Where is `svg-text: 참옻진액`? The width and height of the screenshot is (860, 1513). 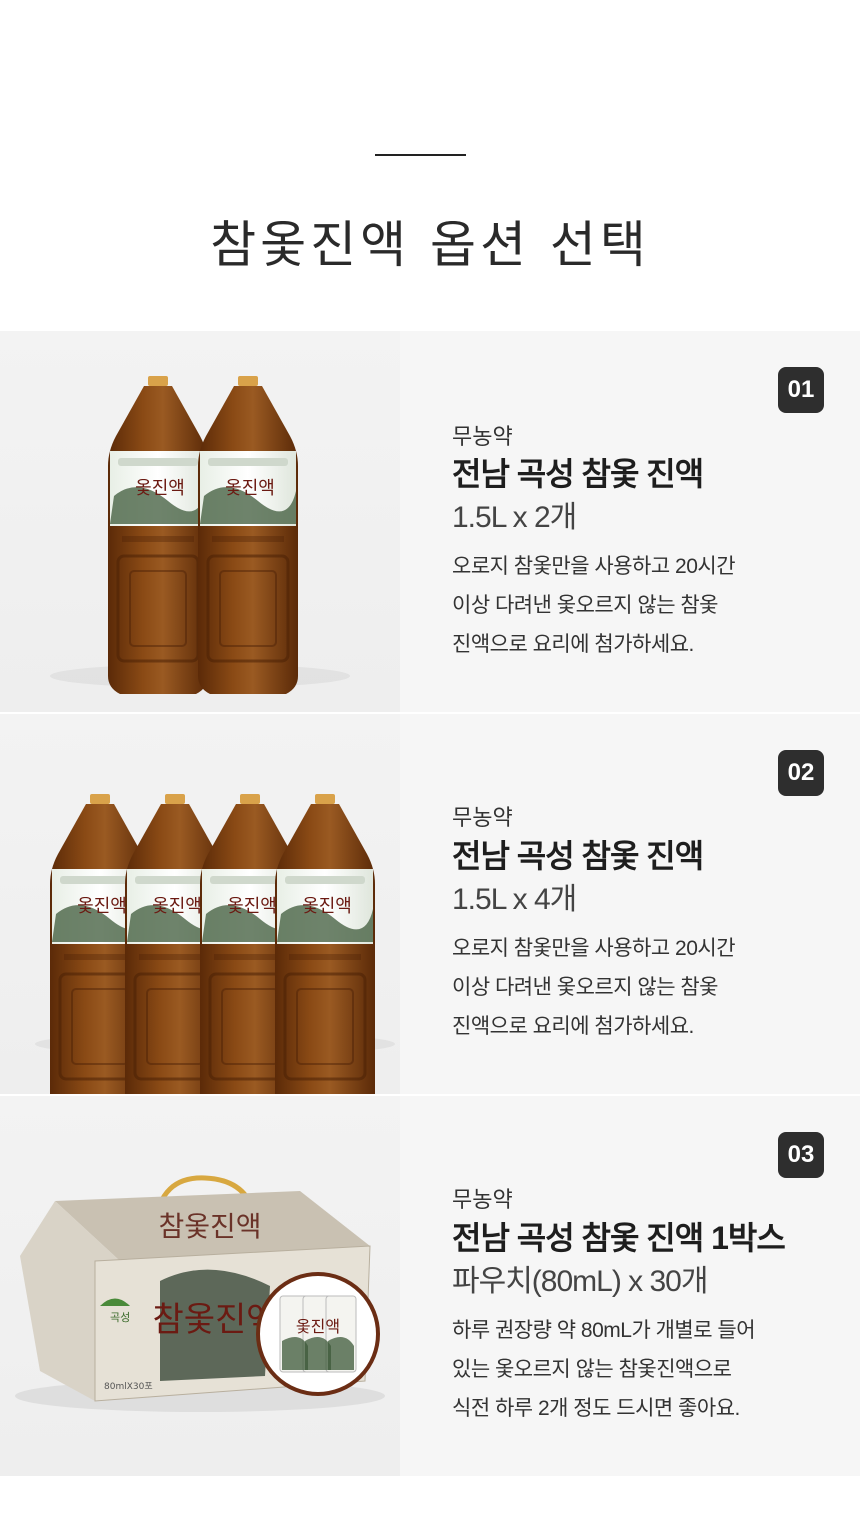 svg-text: 참옻진액 is located at coordinates (209, 1226).